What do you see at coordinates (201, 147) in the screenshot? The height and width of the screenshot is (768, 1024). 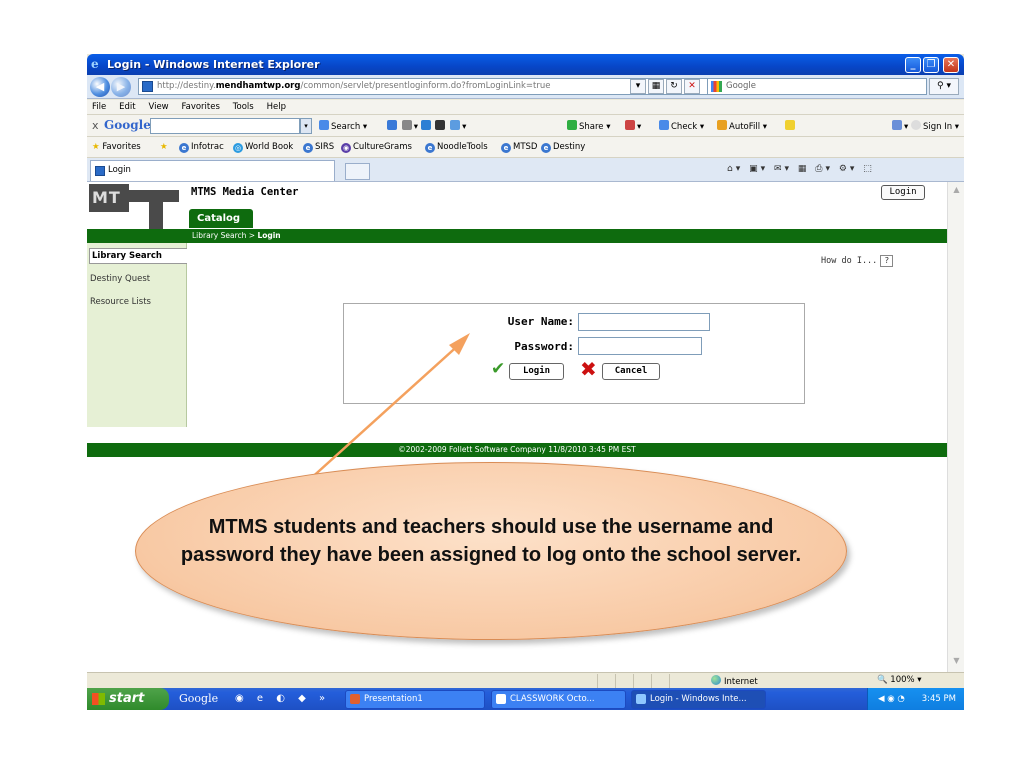 I see `fav-link-infotrac: e Infotrac` at bounding box center [201, 147].